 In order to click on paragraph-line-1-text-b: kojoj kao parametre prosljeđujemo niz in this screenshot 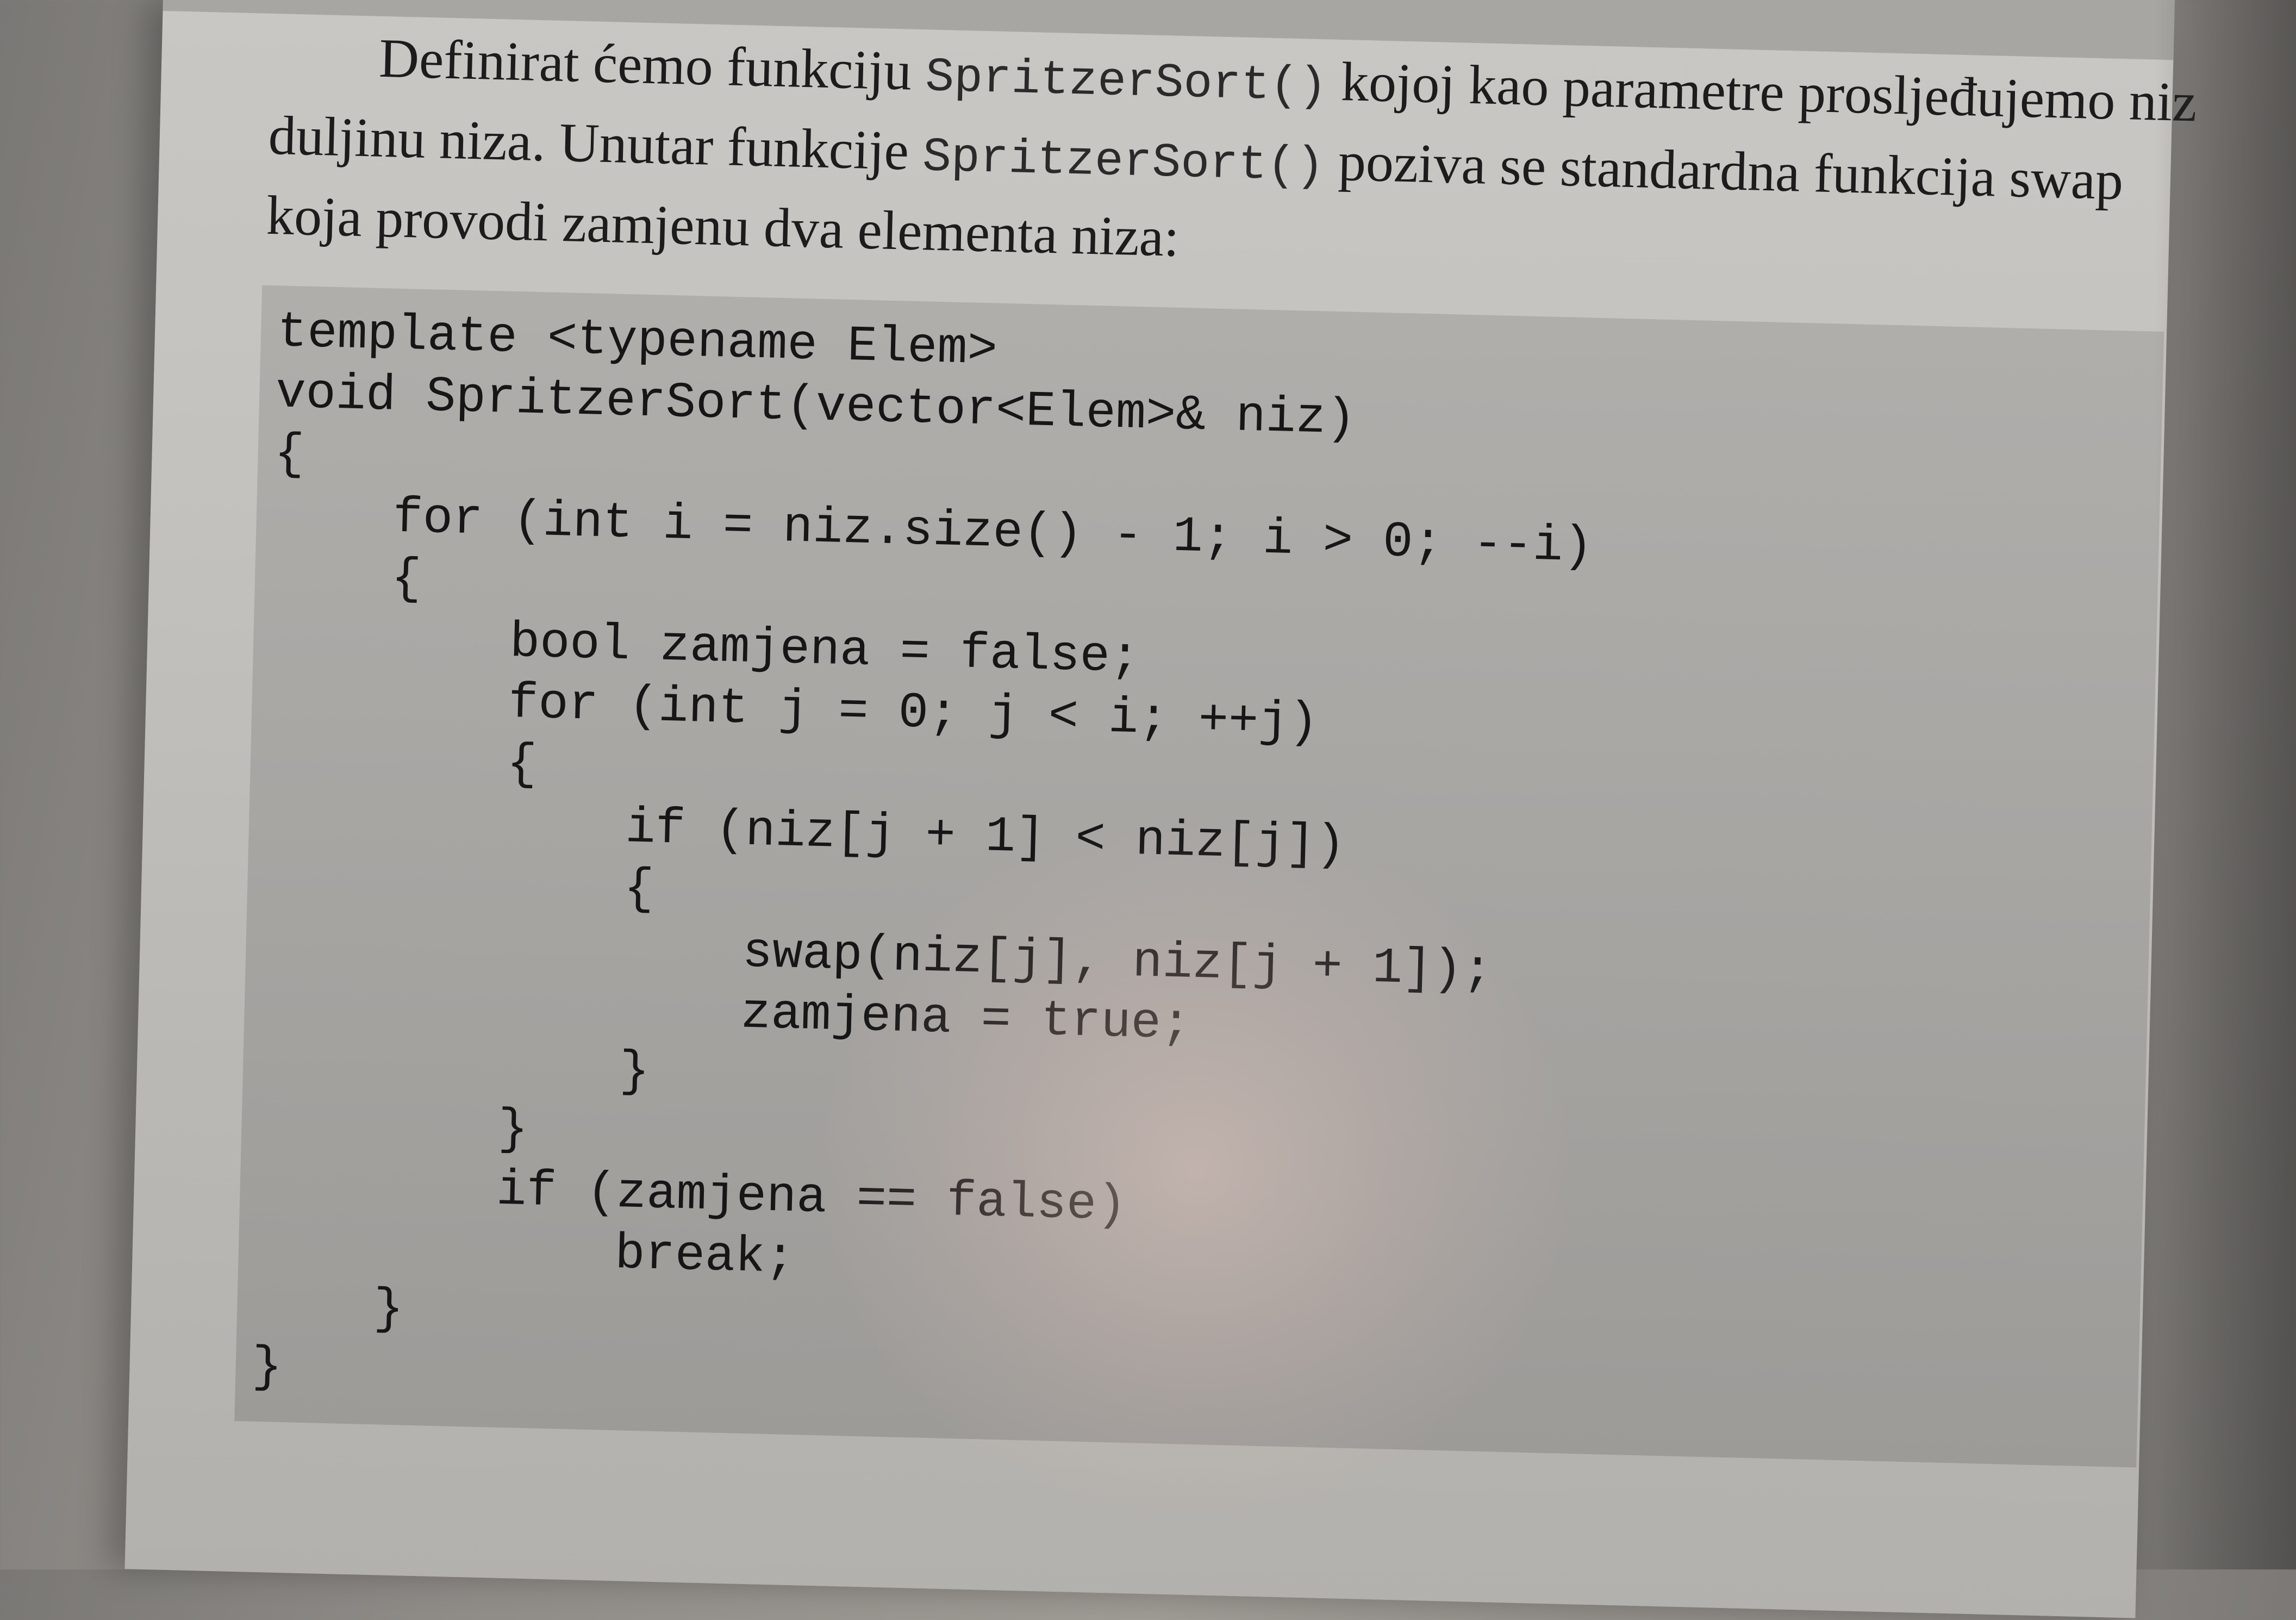, I will do `click(1762, 92)`.